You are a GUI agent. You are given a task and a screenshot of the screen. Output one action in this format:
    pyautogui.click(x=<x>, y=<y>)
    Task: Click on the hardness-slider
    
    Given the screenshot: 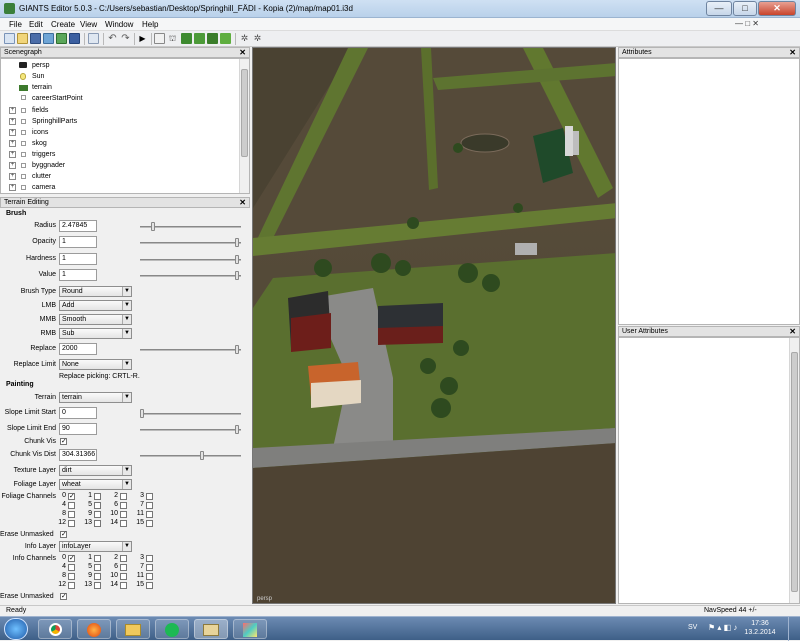 What is the action you would take?
    pyautogui.click(x=190, y=259)
    